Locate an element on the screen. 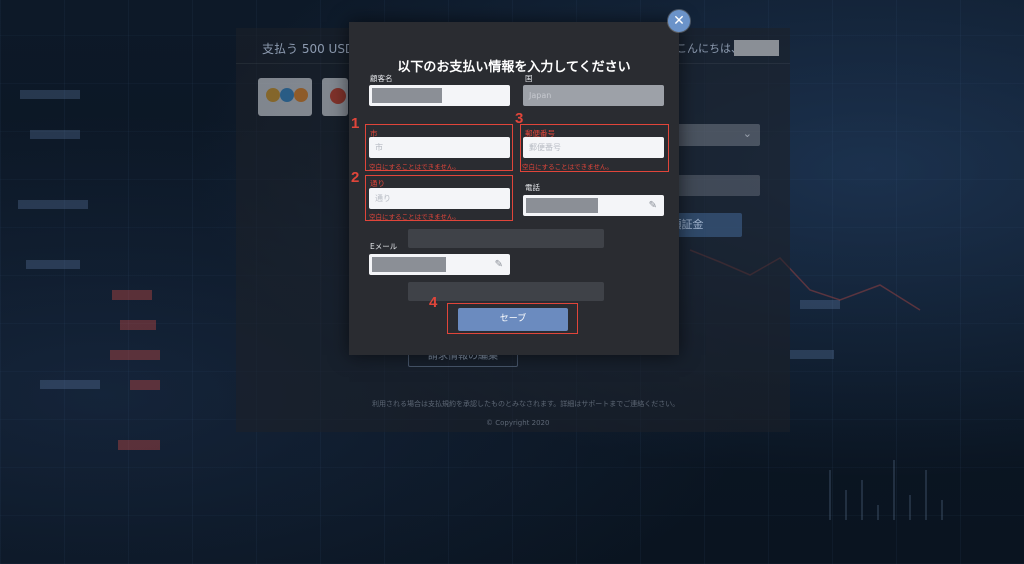 The height and width of the screenshot is (564, 1024). annotation-number-2: 2 is located at coordinates (355, 177).